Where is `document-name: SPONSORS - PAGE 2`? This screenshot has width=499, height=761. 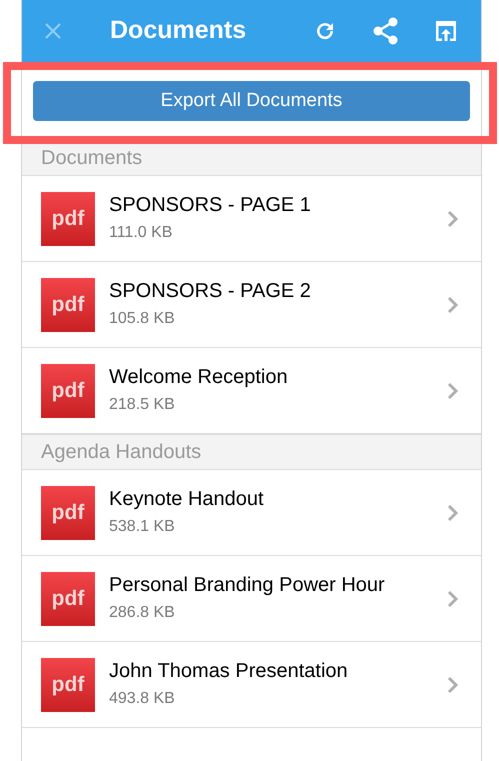
document-name: SPONSORS - PAGE 2 is located at coordinates (210, 291).